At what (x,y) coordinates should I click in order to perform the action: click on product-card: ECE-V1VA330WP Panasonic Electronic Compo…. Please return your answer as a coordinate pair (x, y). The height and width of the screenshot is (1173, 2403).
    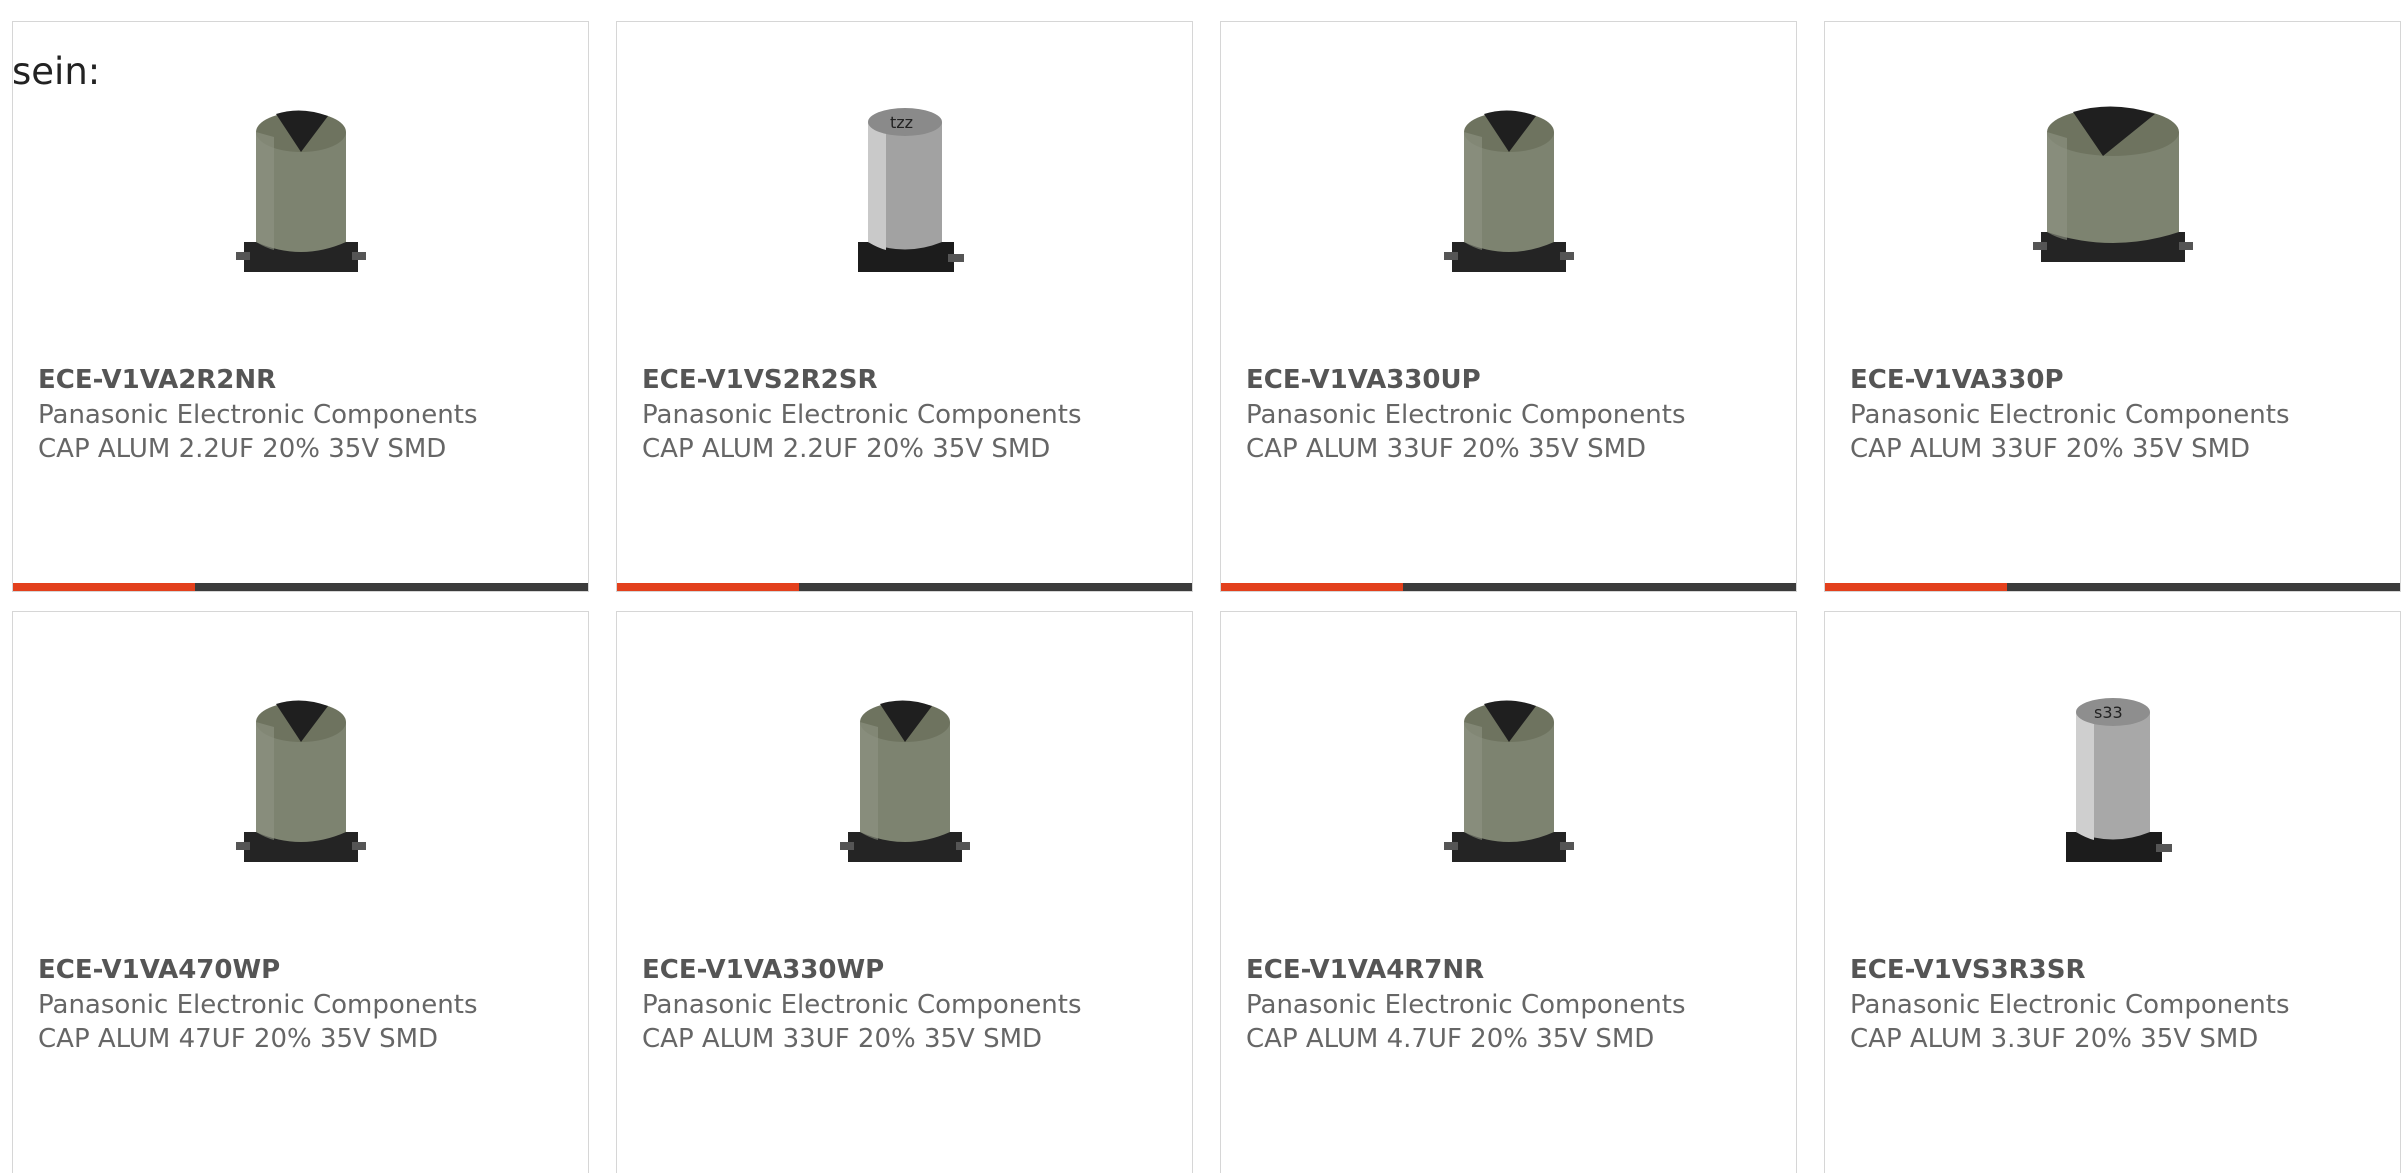
    Looking at the image, I should click on (904, 892).